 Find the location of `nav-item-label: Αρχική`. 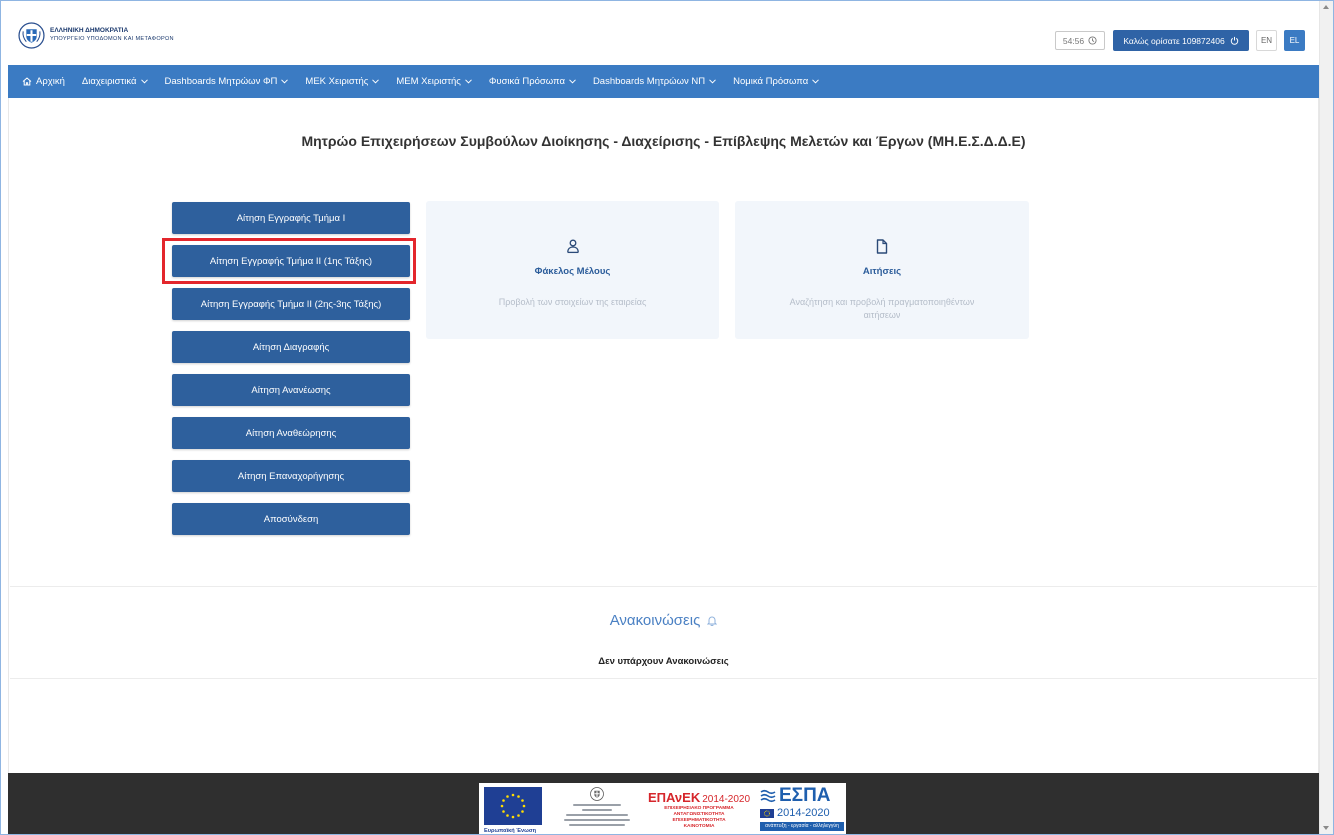

nav-item-label: Αρχική is located at coordinates (50, 81).